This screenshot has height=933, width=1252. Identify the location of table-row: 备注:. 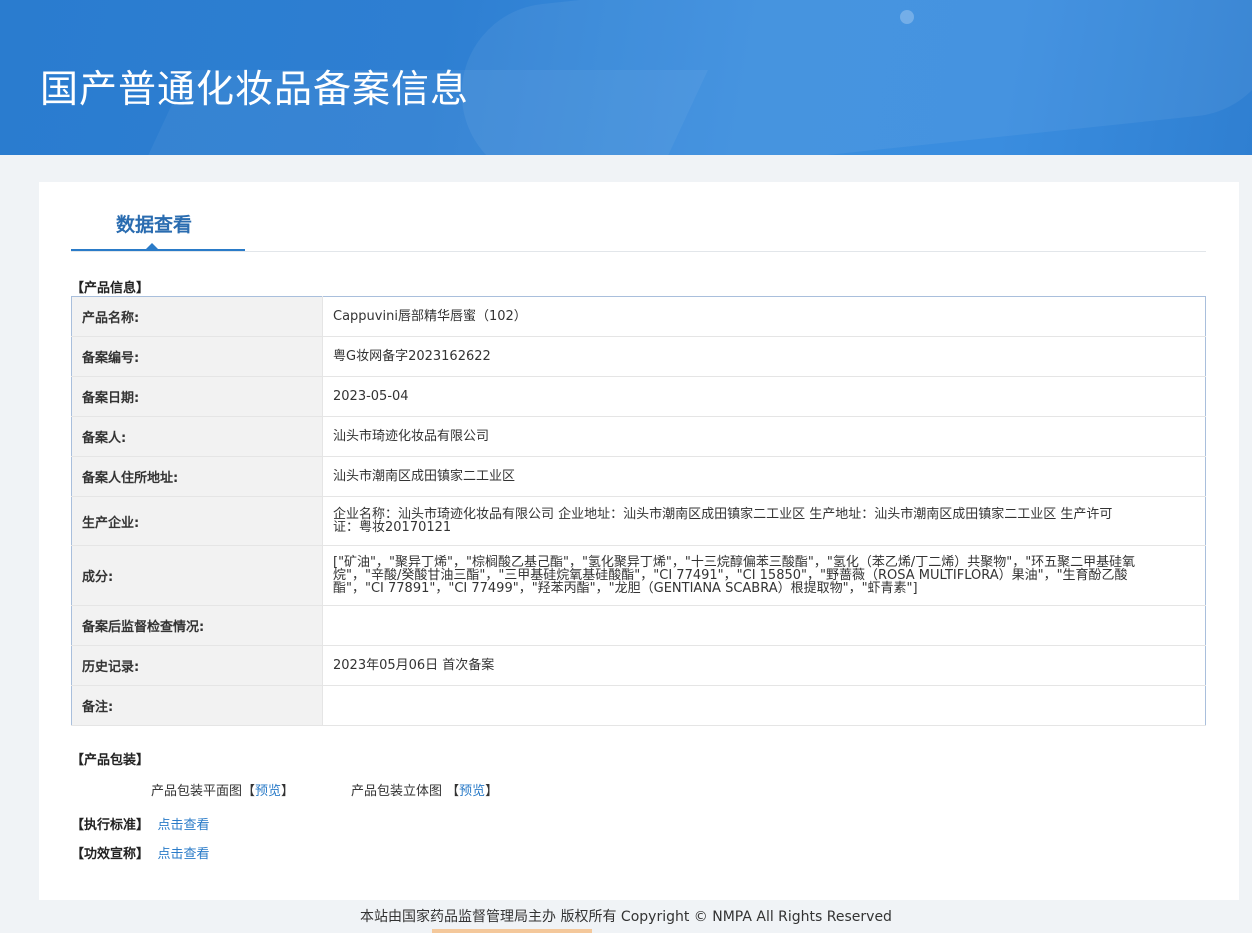
(638, 705).